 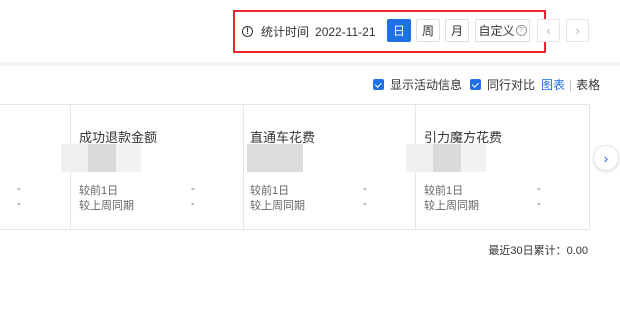 I want to click on compare-checkbox, so click(x=475, y=84).